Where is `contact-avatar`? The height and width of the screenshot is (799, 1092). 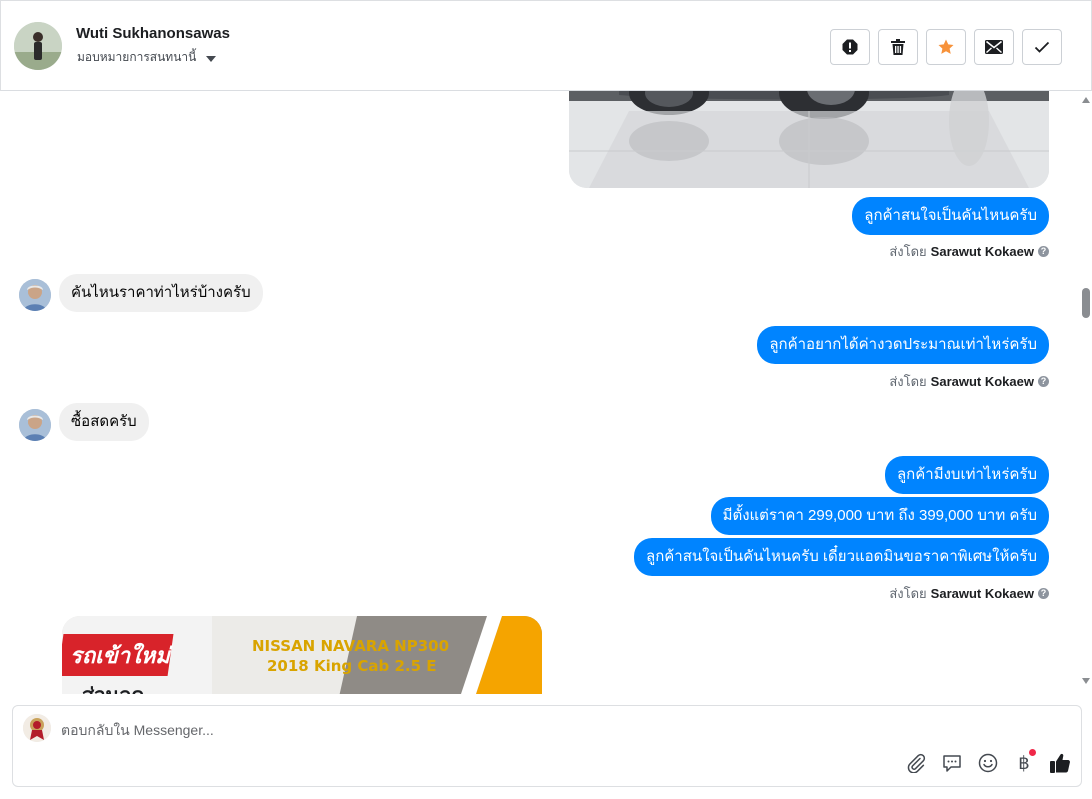 contact-avatar is located at coordinates (38, 46).